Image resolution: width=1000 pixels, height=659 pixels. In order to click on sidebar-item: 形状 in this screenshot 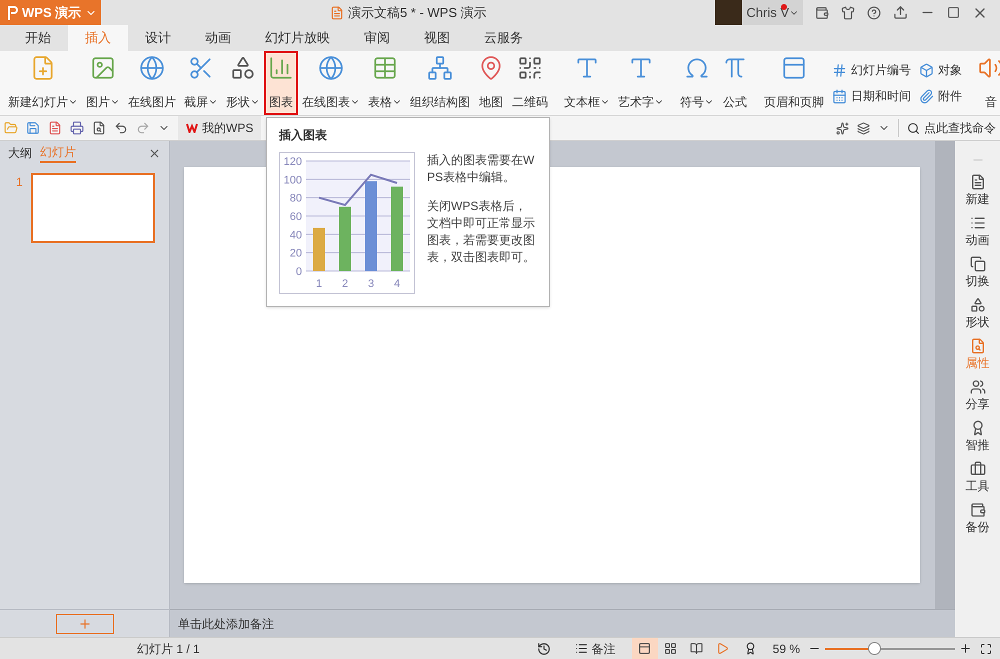, I will do `click(978, 314)`.